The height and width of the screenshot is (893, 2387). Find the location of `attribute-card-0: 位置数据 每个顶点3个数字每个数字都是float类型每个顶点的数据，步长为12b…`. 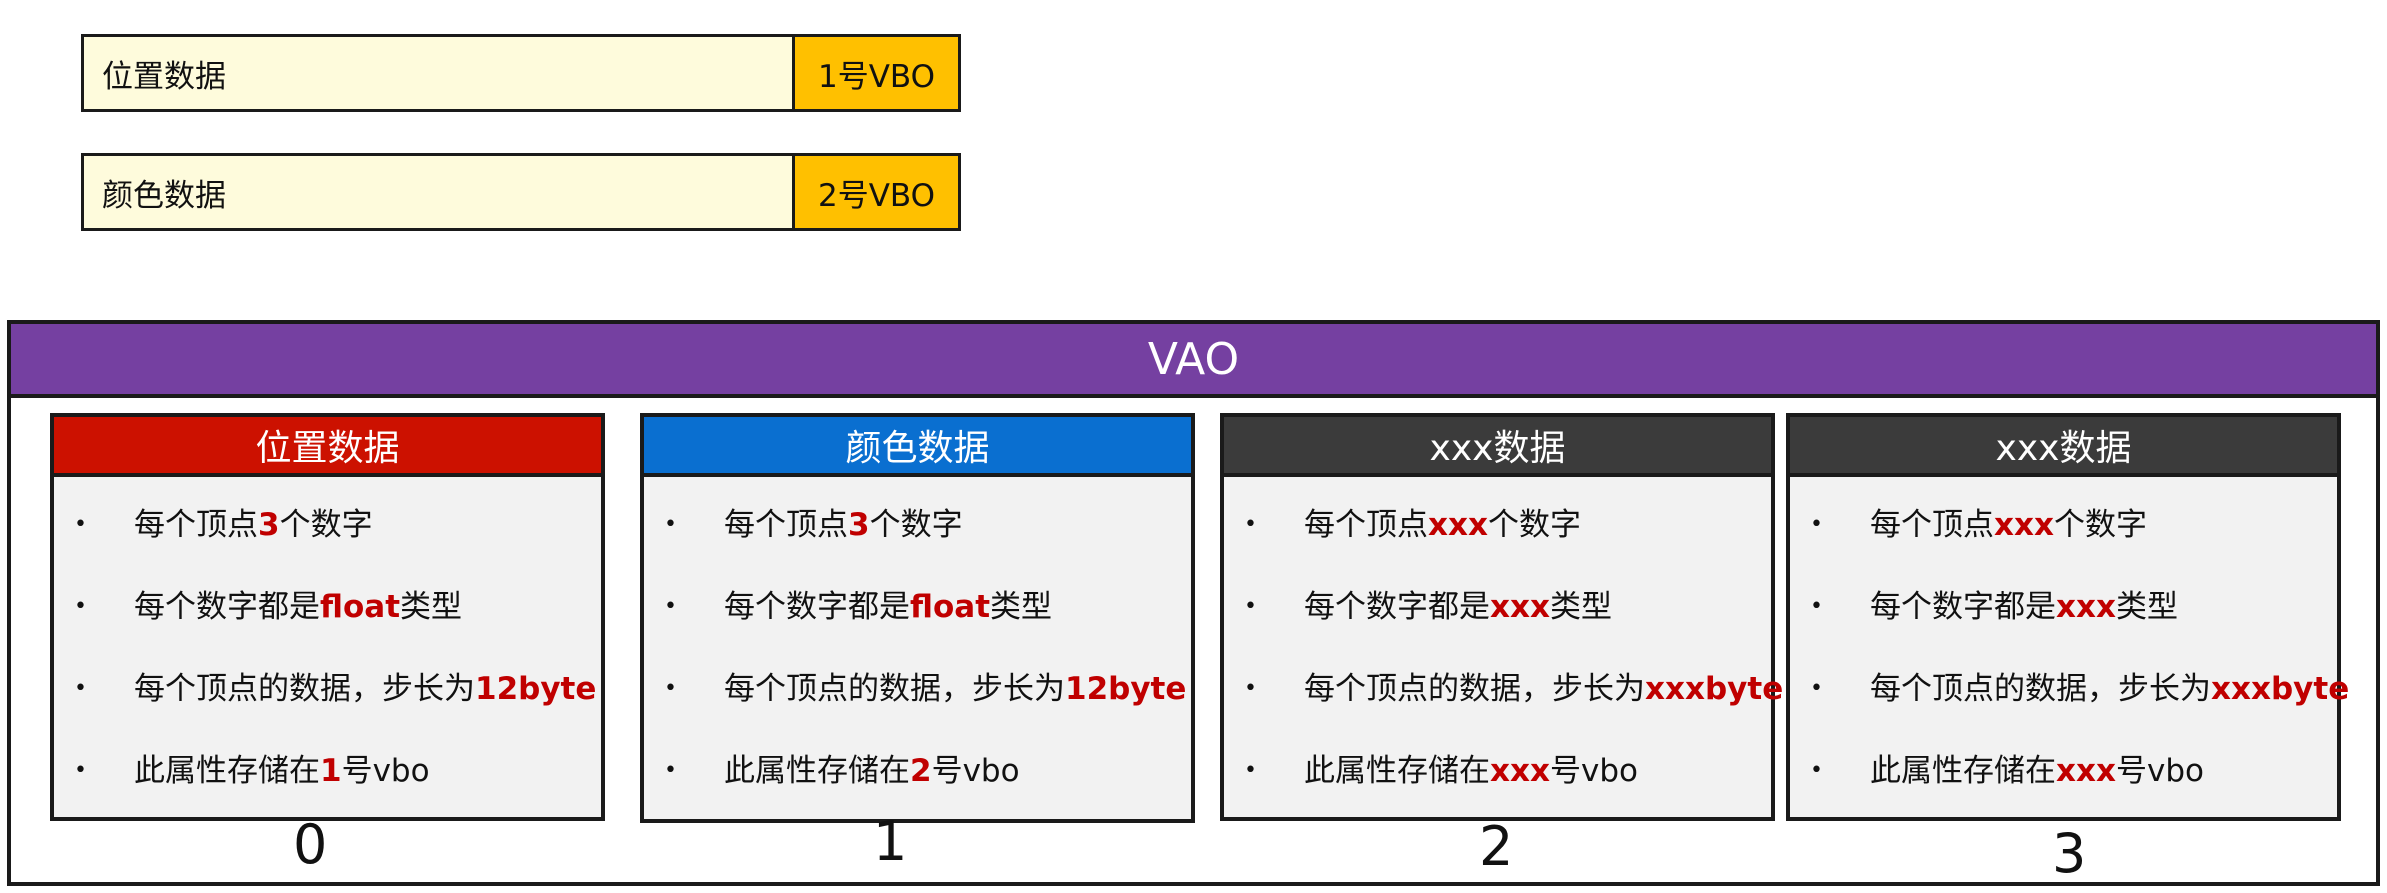

attribute-card-0: 位置数据 每个顶点3个数字每个数字都是float类型每个顶点的数据，步长为12b… is located at coordinates (327, 617).